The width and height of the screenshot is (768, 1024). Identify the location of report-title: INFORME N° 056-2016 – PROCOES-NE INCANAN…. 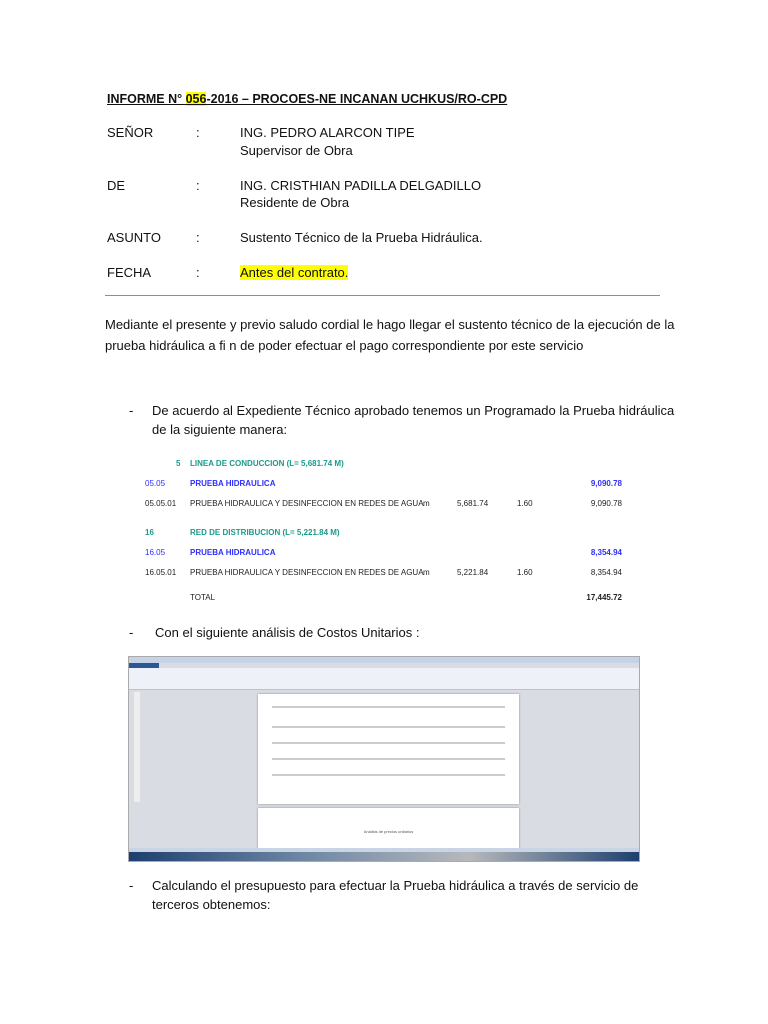
(307, 99).